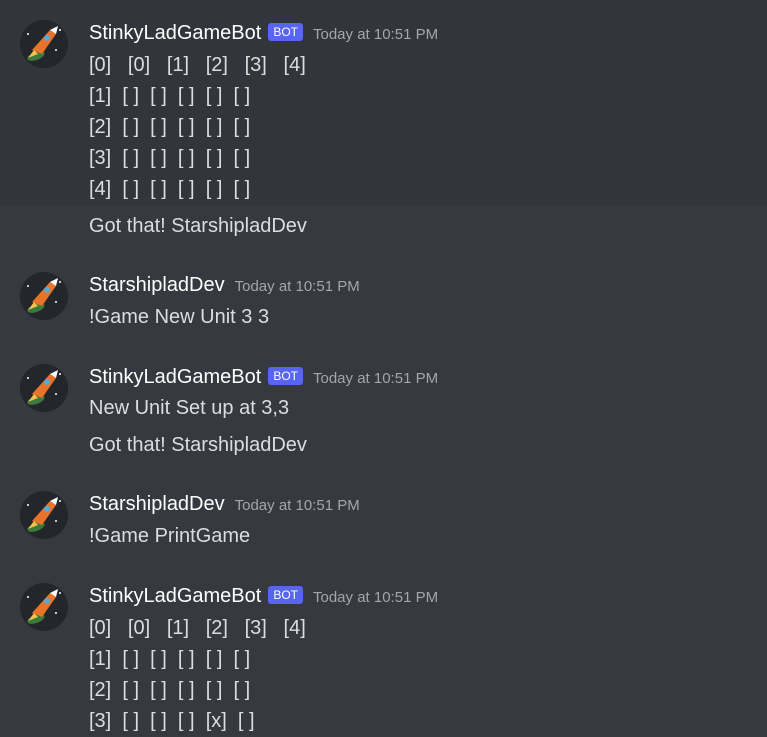 Image resolution: width=767 pixels, height=737 pixels. I want to click on message-line: [3] [ ] [ ] [ ] [x] [ ], so click(172, 721).